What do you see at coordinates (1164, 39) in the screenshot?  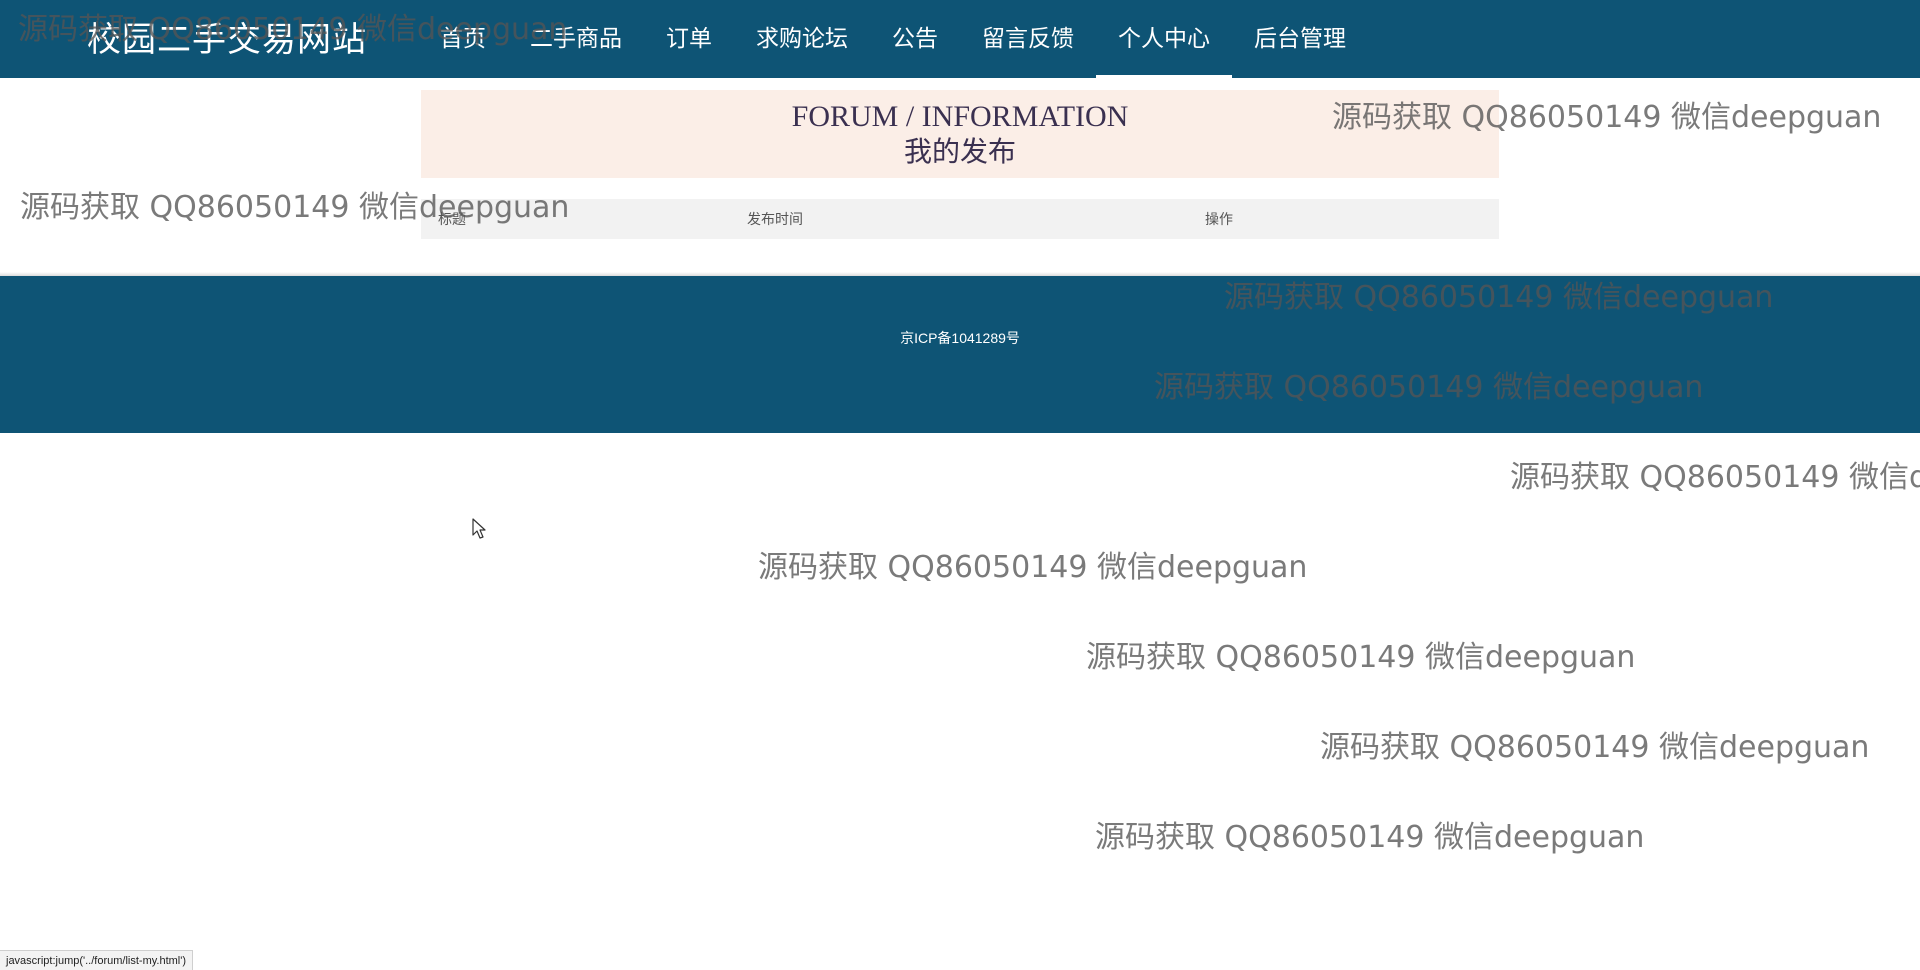 I see `nav-item-profile: 个人中心` at bounding box center [1164, 39].